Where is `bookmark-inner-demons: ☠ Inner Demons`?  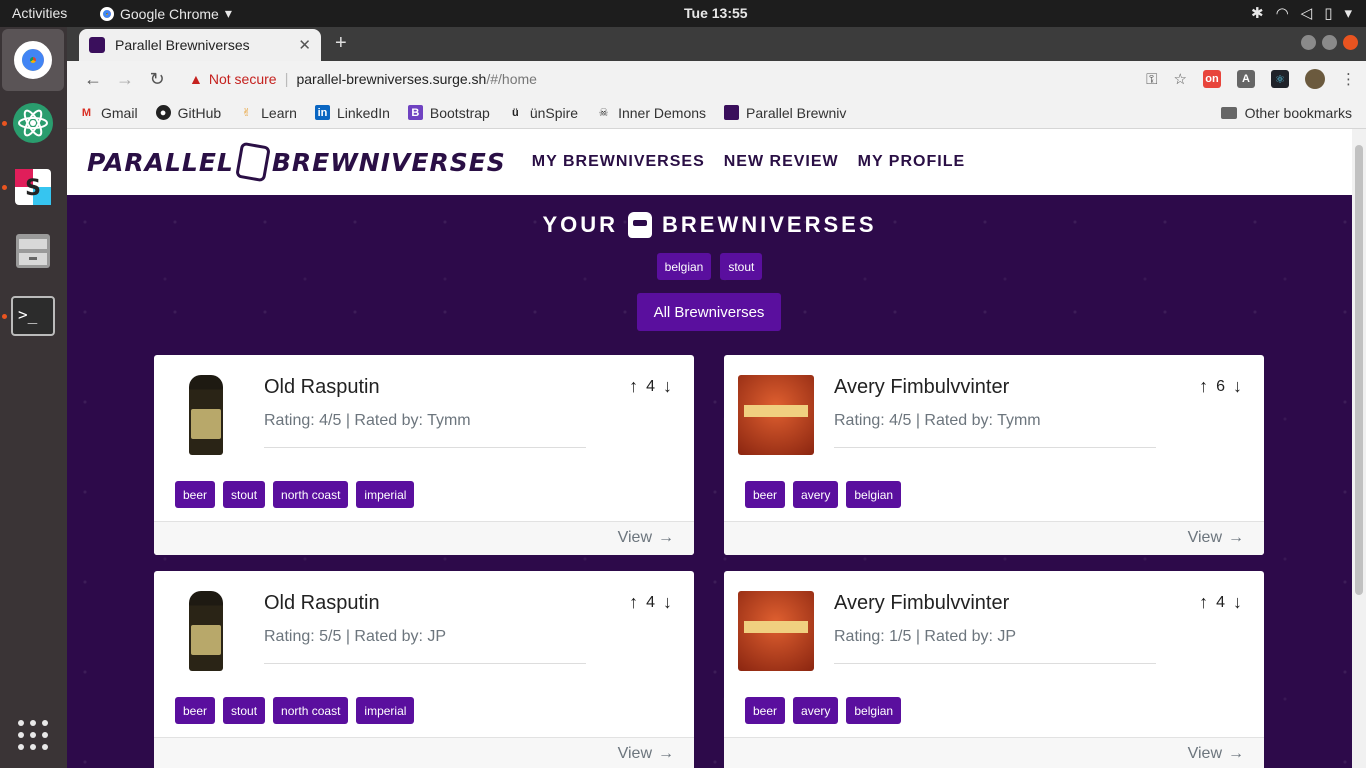
bookmark-inner-demons: ☠ Inner Demons is located at coordinates (651, 113).